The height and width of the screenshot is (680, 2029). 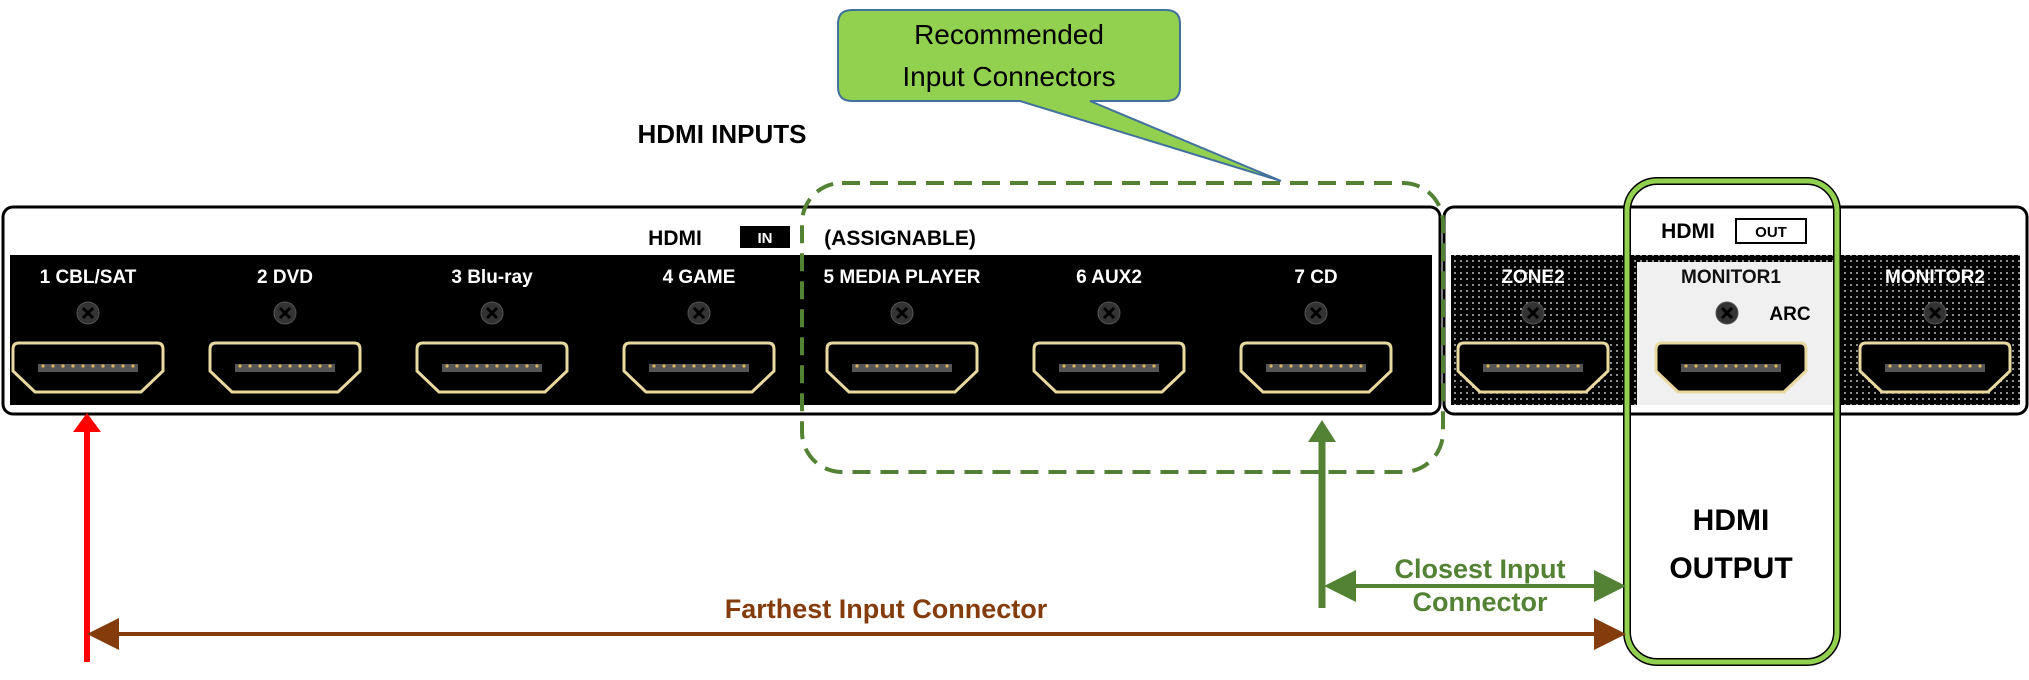 What do you see at coordinates (1730, 568) in the screenshot?
I see `output-label-line2: OUTPUT` at bounding box center [1730, 568].